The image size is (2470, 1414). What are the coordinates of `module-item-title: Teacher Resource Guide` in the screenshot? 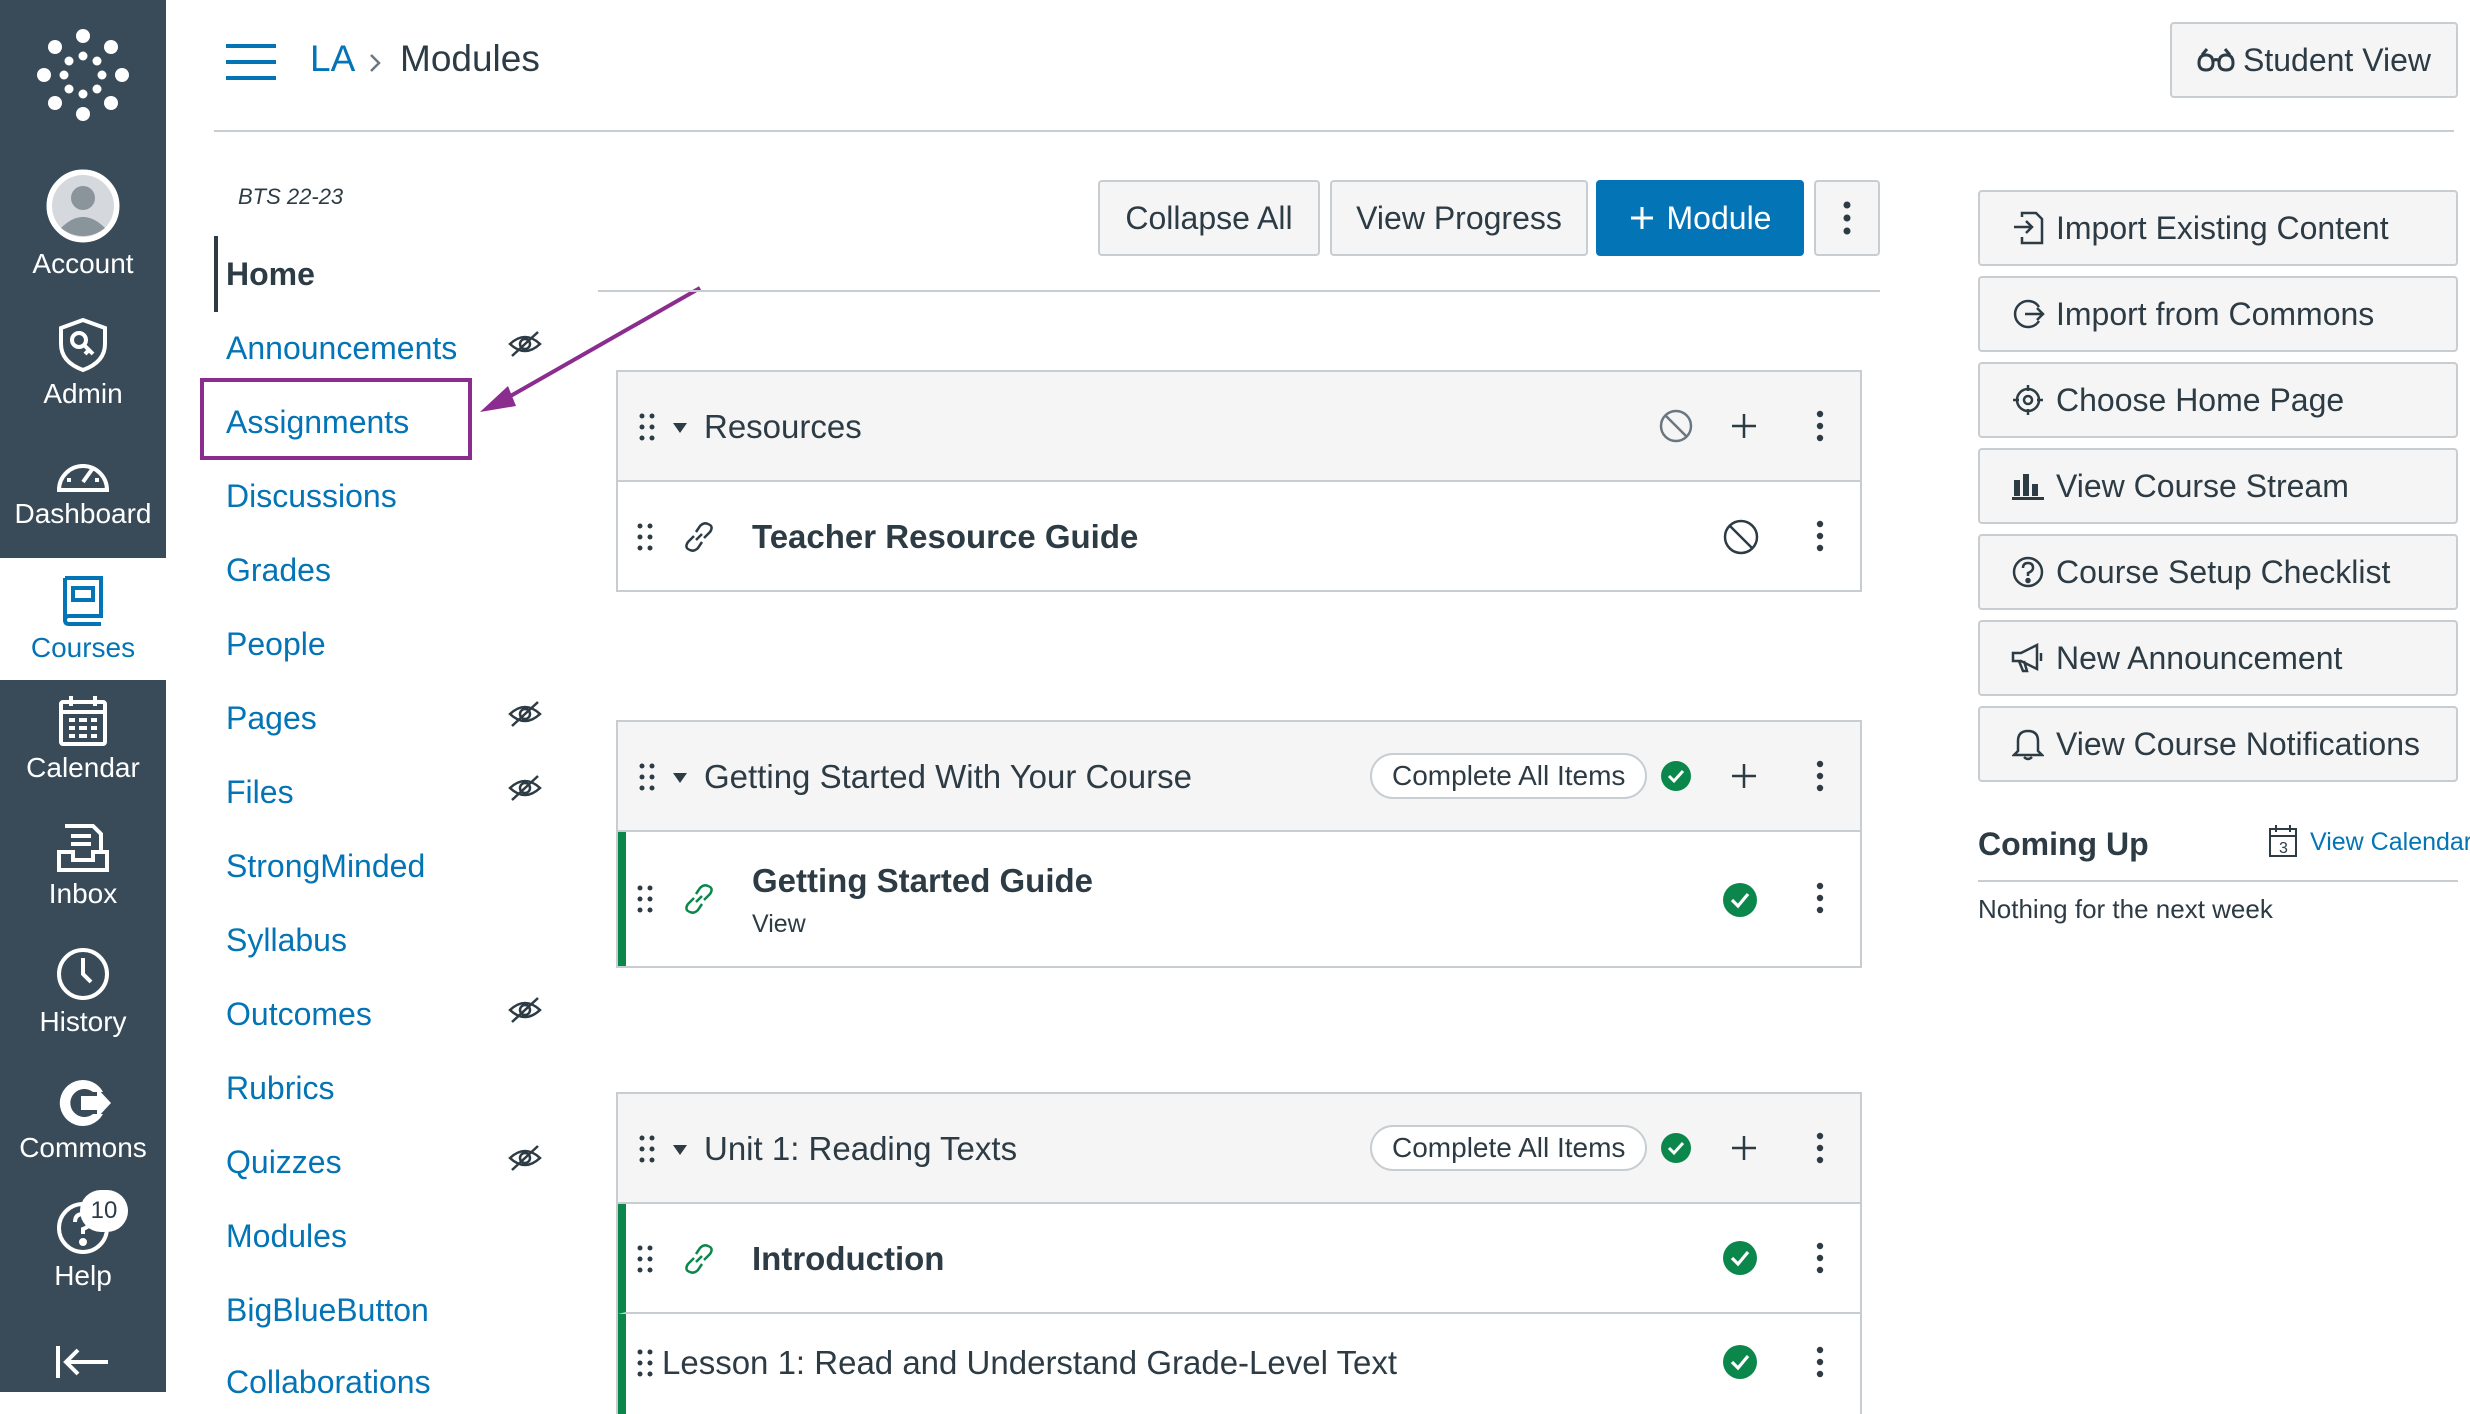 It's located at (945, 537).